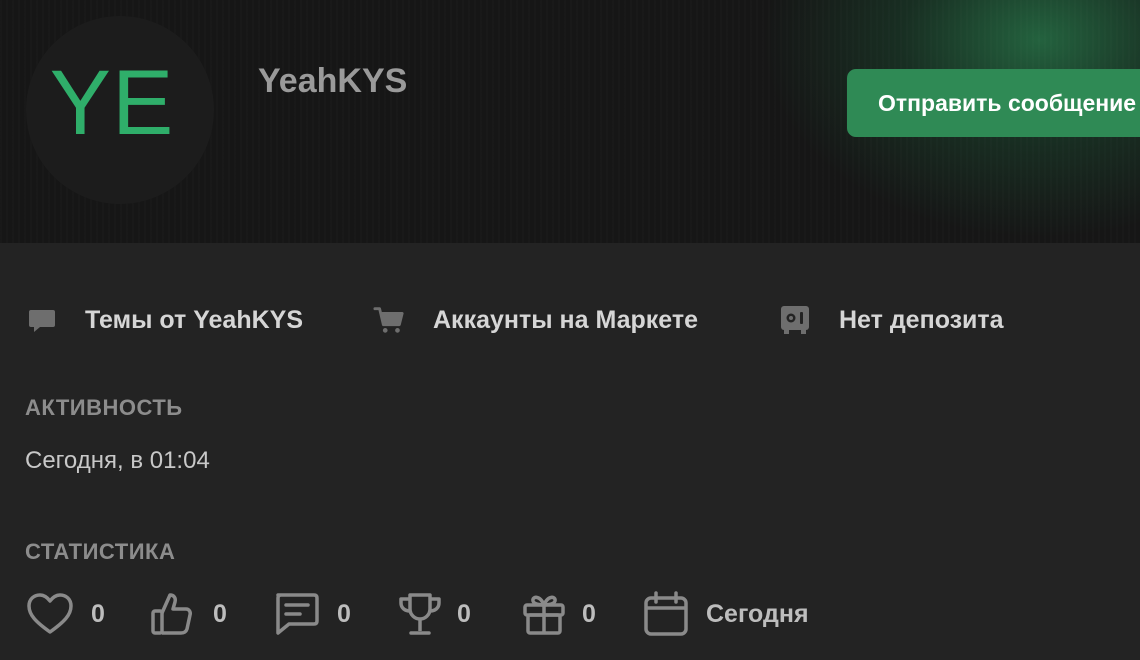 Image resolution: width=1140 pixels, height=660 pixels. What do you see at coordinates (795, 320) in the screenshot?
I see `safe-icon` at bounding box center [795, 320].